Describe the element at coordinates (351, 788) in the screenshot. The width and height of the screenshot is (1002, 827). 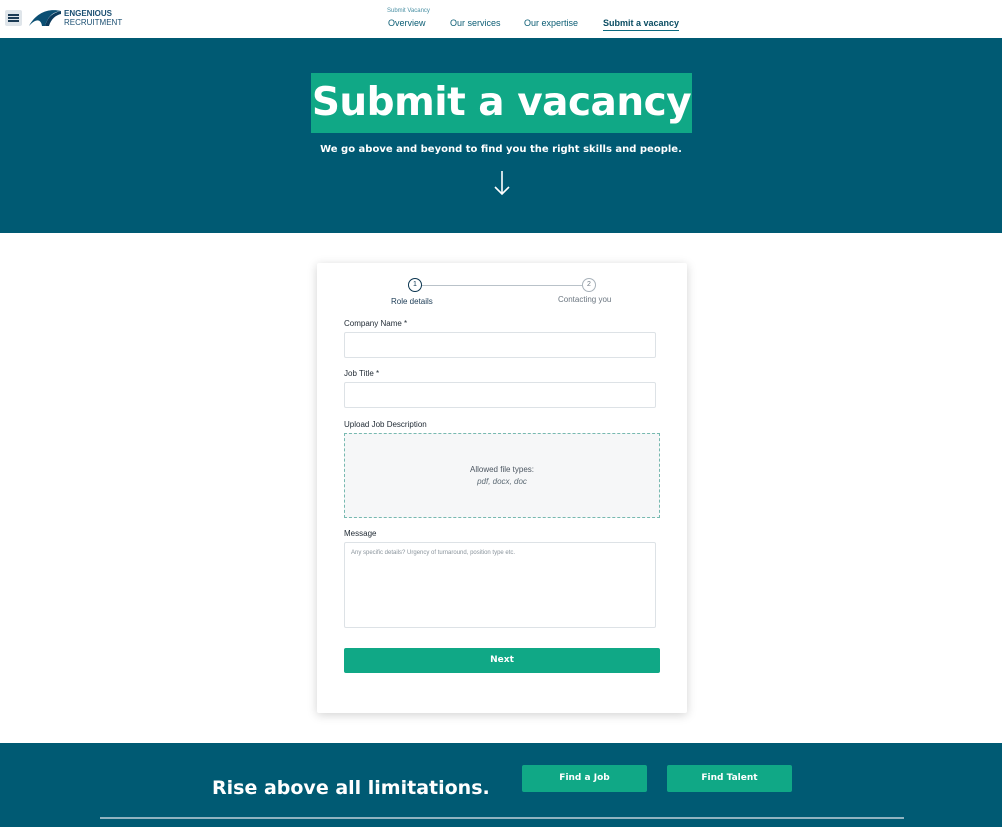
I see `footer-tagline: Rise above all limitations.` at that location.